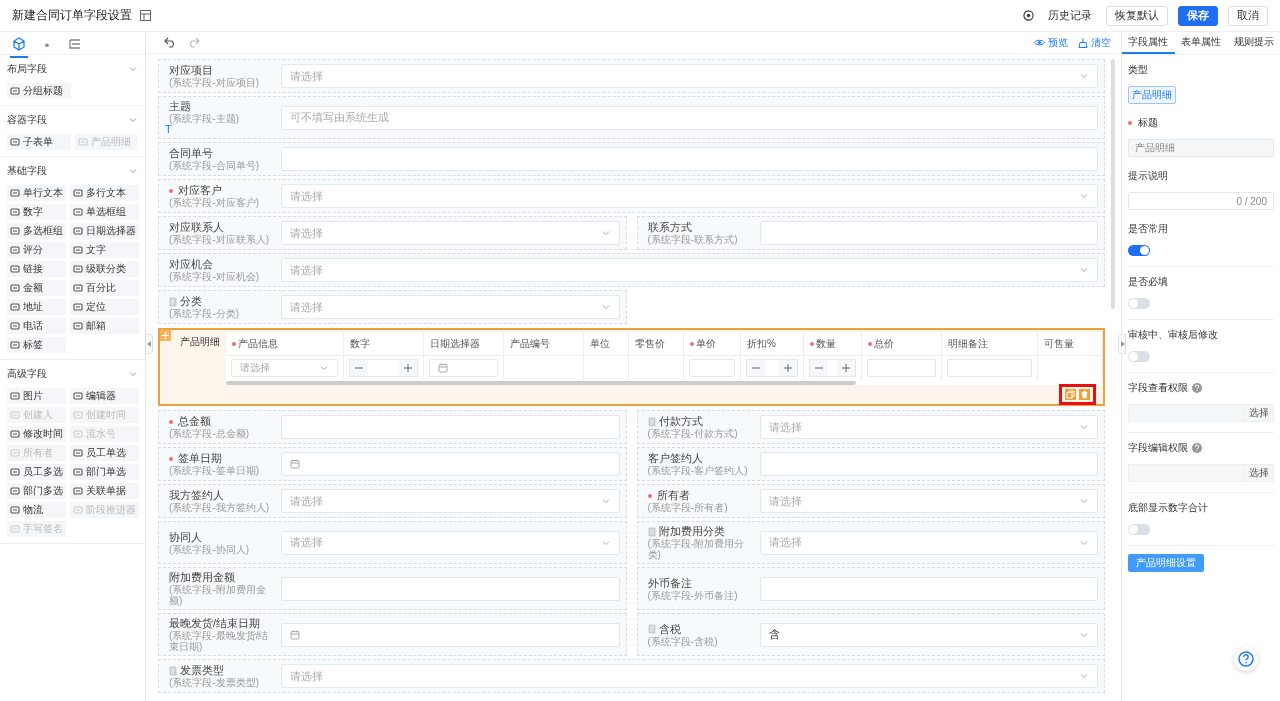 The image size is (1280, 701). I want to click on panel-tab: 表单属性, so click(1201, 43).